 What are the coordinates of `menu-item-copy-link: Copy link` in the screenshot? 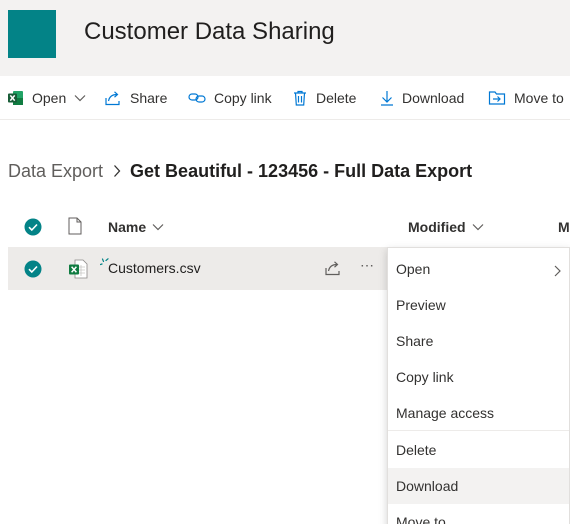 It's located at (478, 377).